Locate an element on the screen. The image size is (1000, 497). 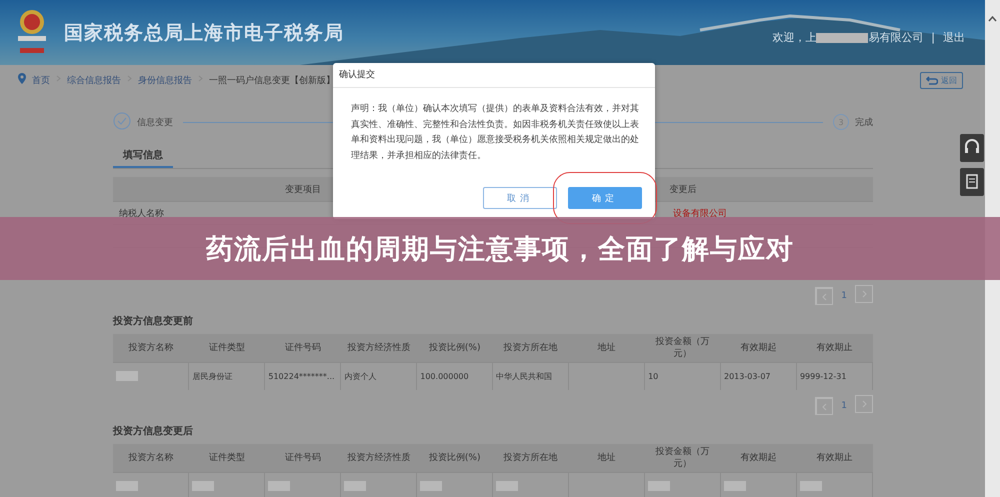
table-cell: 9999-12-31 is located at coordinates (834, 376).